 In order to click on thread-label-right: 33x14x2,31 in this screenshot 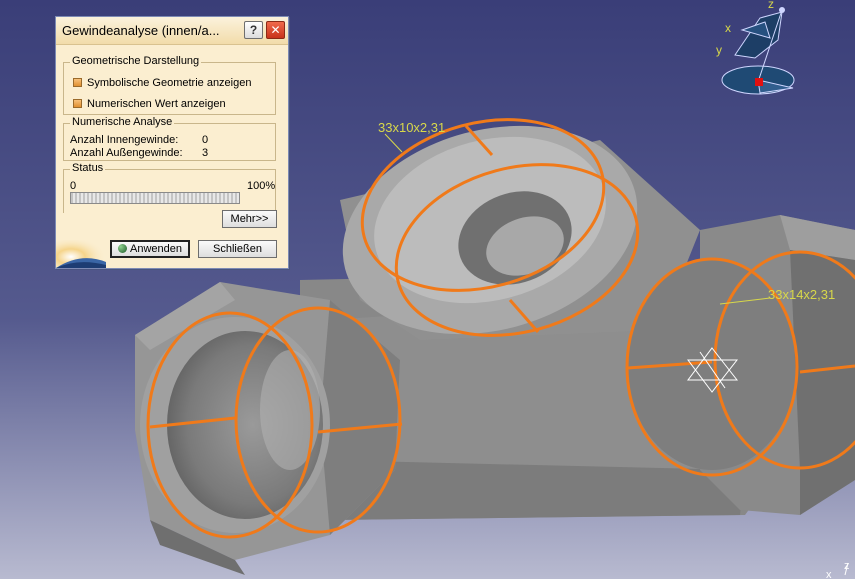, I will do `click(801, 294)`.